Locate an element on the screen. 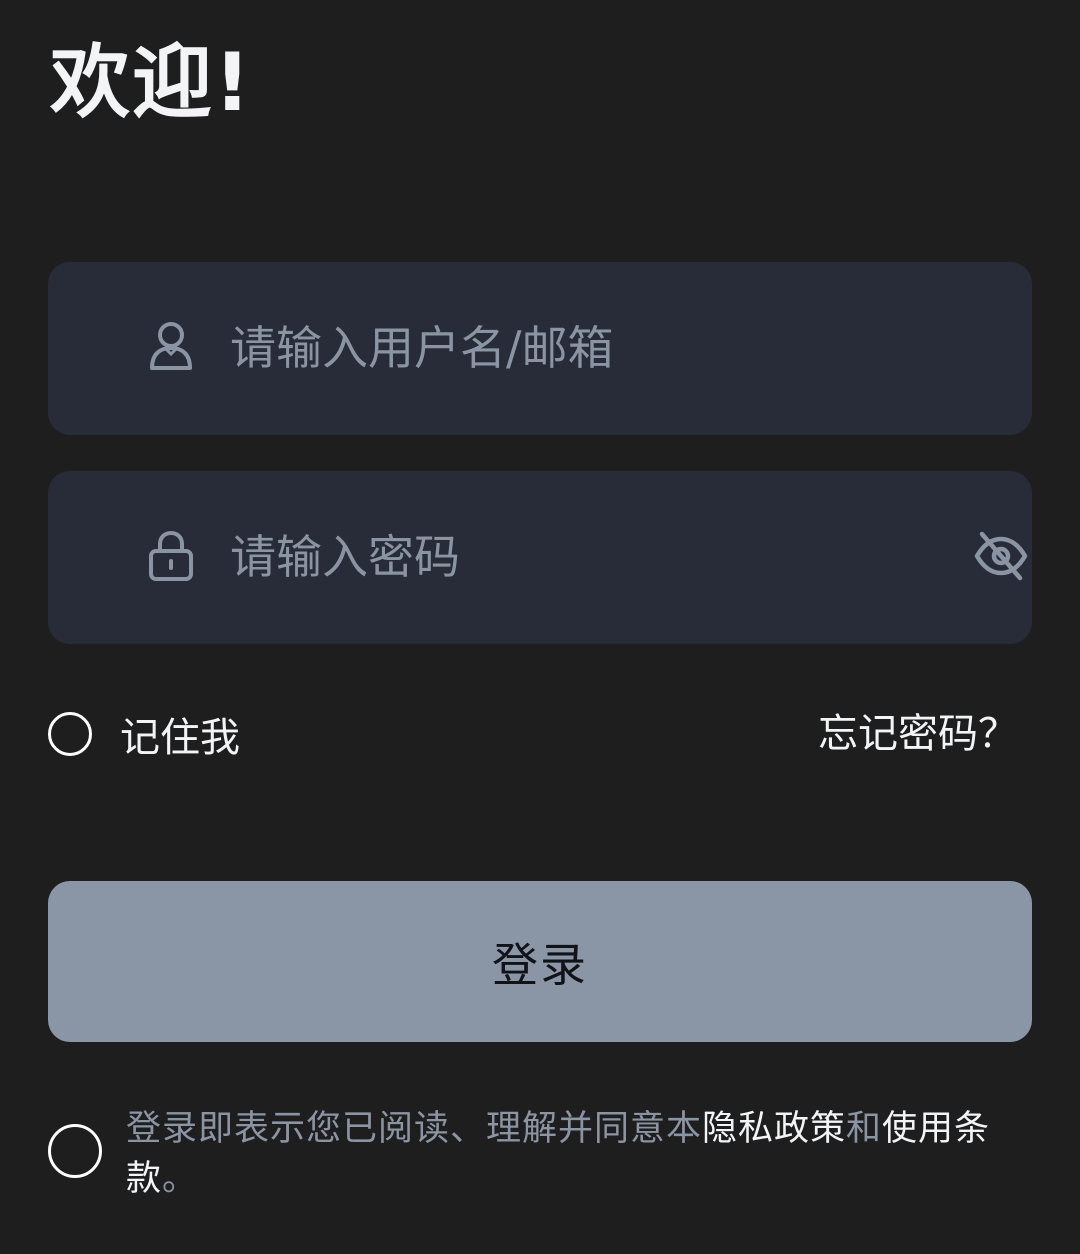  password-field is located at coordinates (540, 557).